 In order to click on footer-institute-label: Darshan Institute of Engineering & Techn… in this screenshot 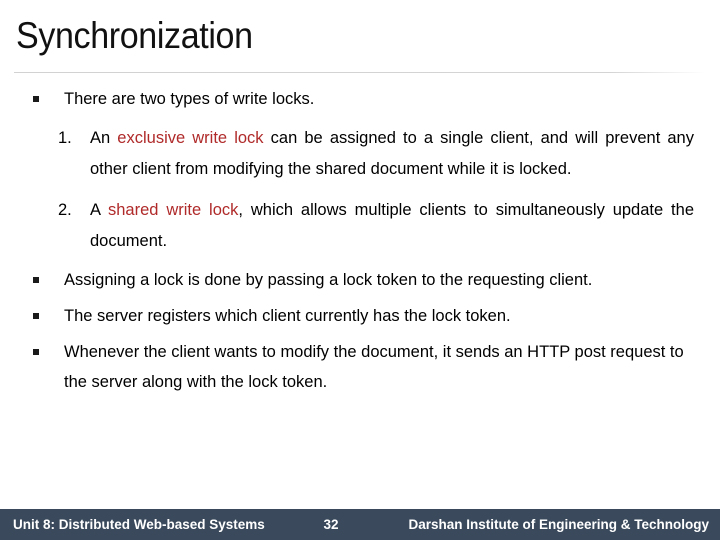, I will do `click(558, 524)`.